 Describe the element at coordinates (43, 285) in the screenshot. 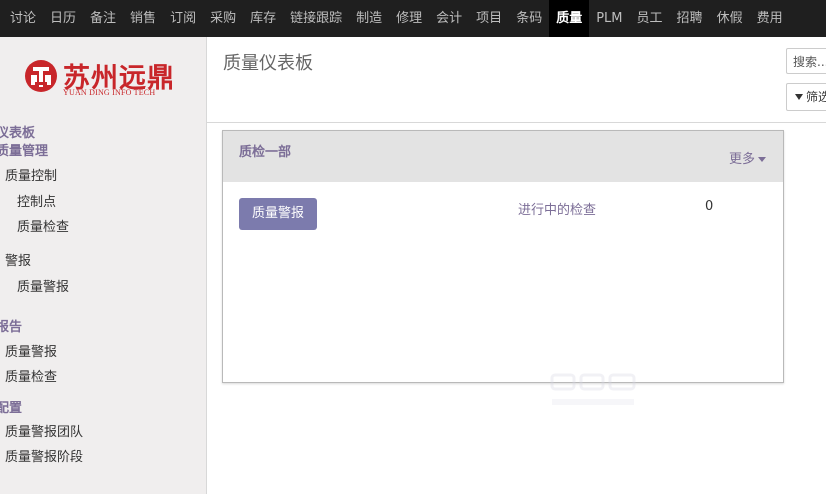

I see `sidebar-item-quality-alerts: 质量警报` at that location.